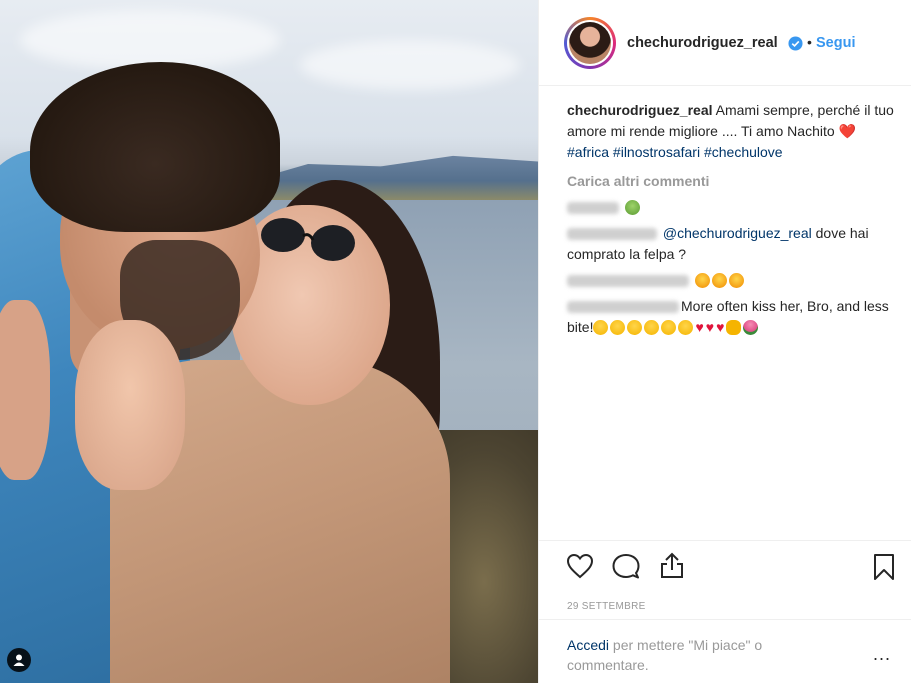  Describe the element at coordinates (25, 390) in the screenshot. I see `man-hand` at that location.